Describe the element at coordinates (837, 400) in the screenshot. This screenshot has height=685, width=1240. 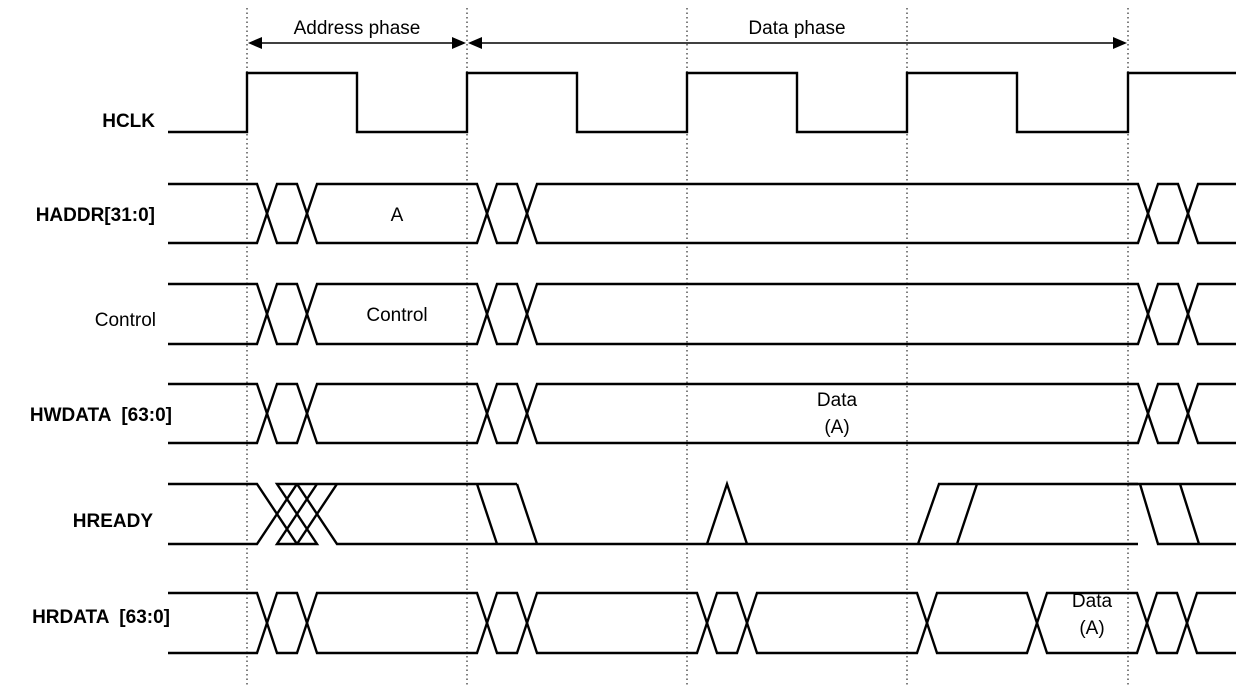
I see `hwdata-value-label: Data` at that location.